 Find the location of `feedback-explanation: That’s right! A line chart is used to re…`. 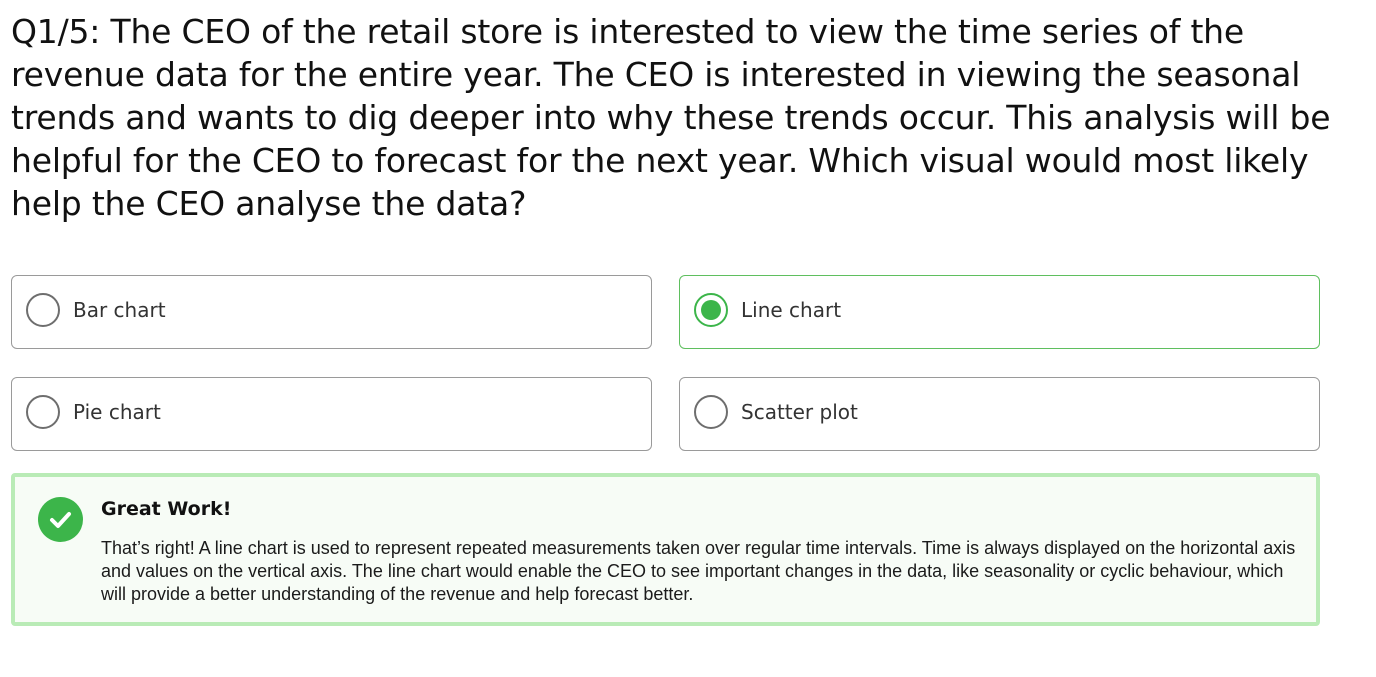

feedback-explanation: That’s right! A line chart is used to re… is located at coordinates (698, 571).